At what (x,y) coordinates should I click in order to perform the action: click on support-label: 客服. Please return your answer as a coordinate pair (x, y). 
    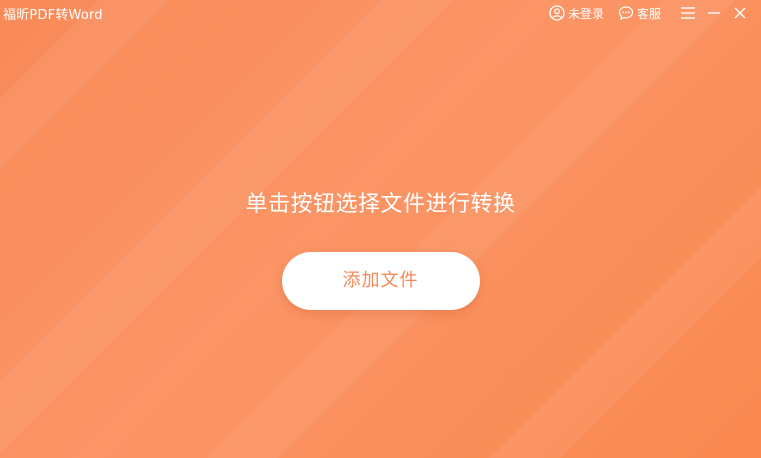
    Looking at the image, I should click on (648, 13).